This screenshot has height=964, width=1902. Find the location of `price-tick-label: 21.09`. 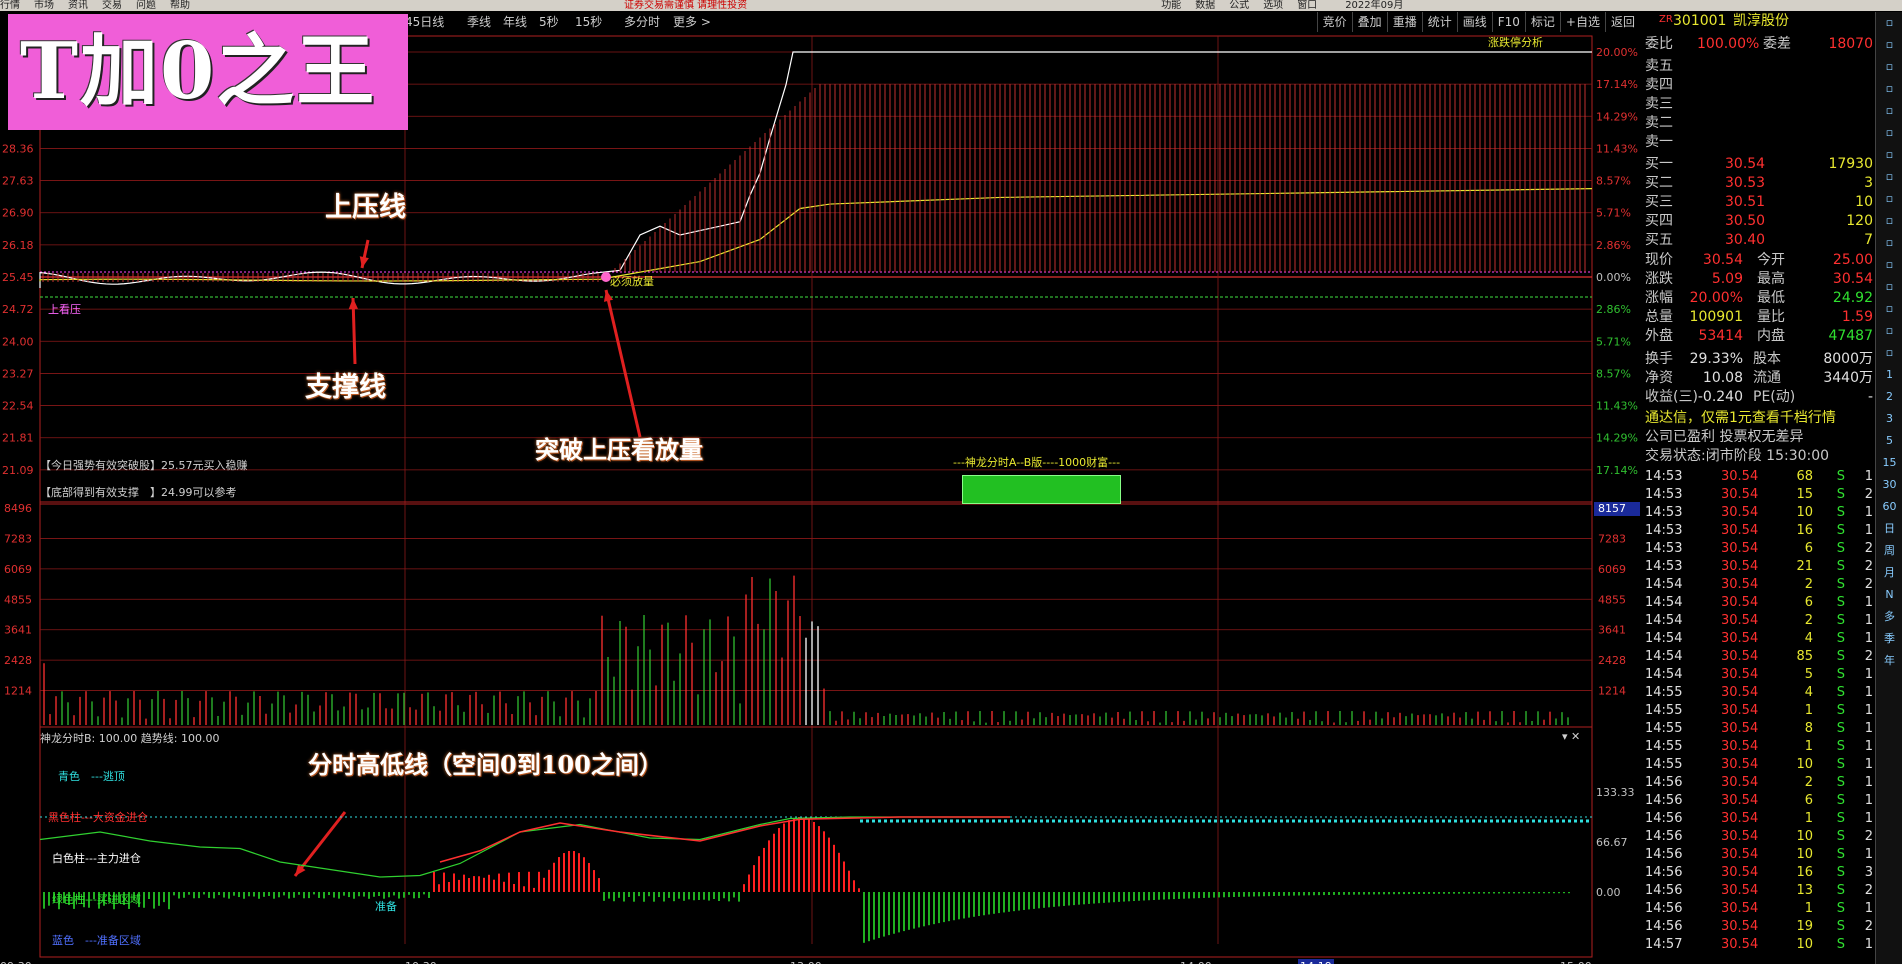

price-tick-label: 21.09 is located at coordinates (18, 470).